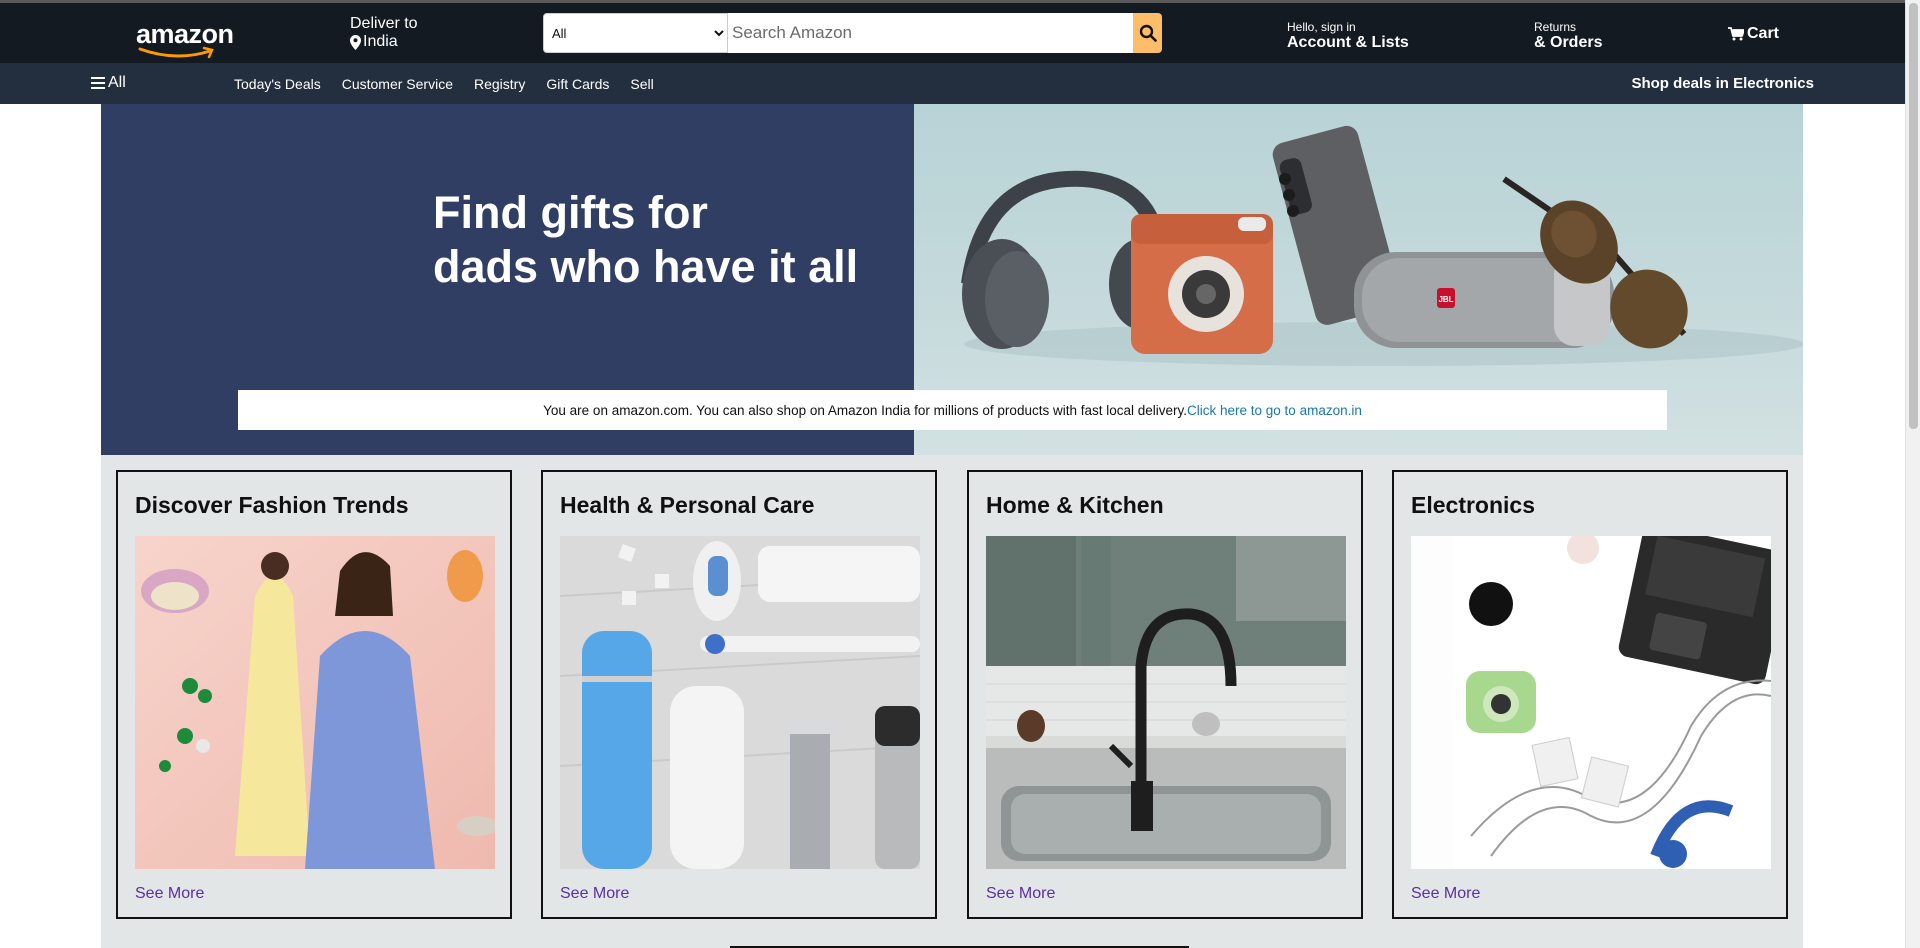 This screenshot has height=948, width=1920. Describe the element at coordinates (499, 84) in the screenshot. I see `nav-link-registry: Registry` at that location.